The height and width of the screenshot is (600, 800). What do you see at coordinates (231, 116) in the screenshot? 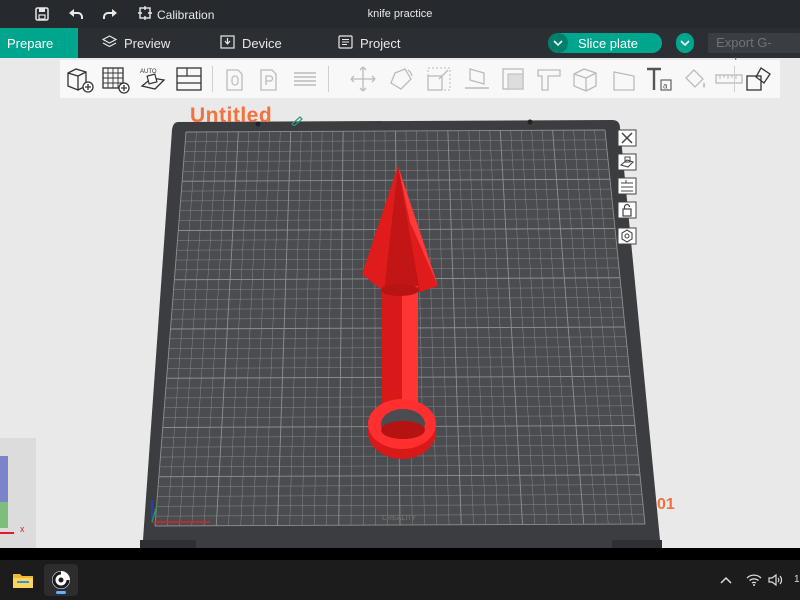
I see `plate-name: Untitled` at bounding box center [231, 116].